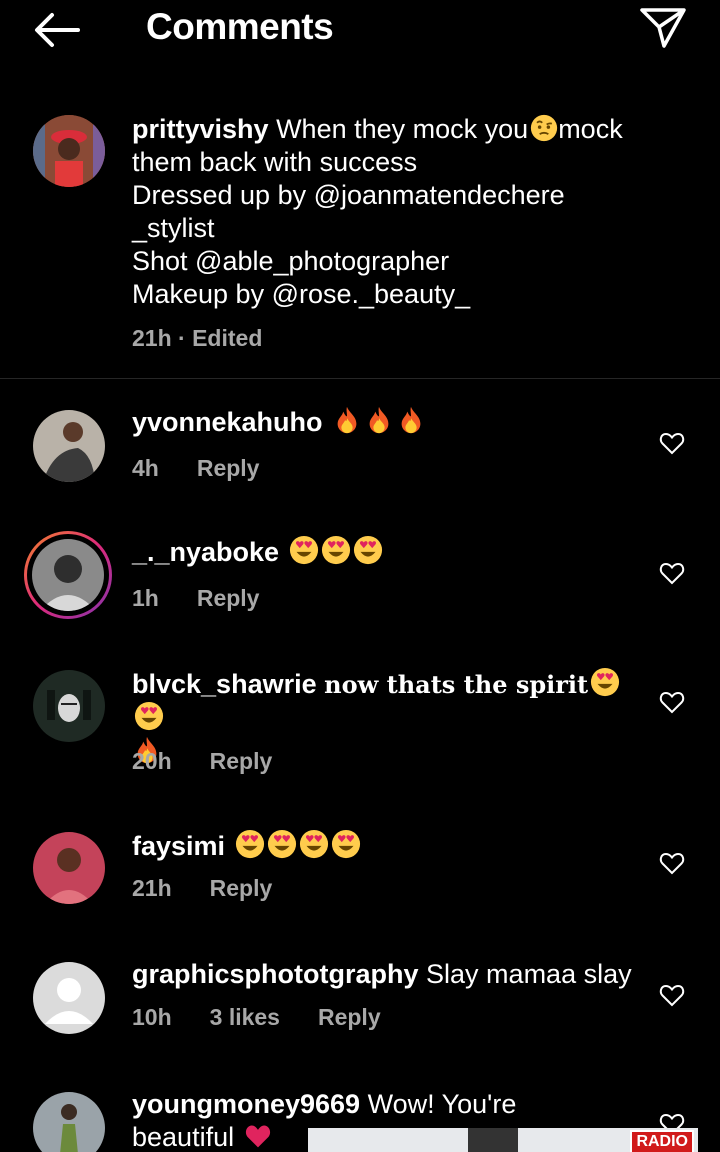 The height and width of the screenshot is (1152, 720). Describe the element at coordinates (145, 468) in the screenshot. I see `comment-time: 4h` at that location.